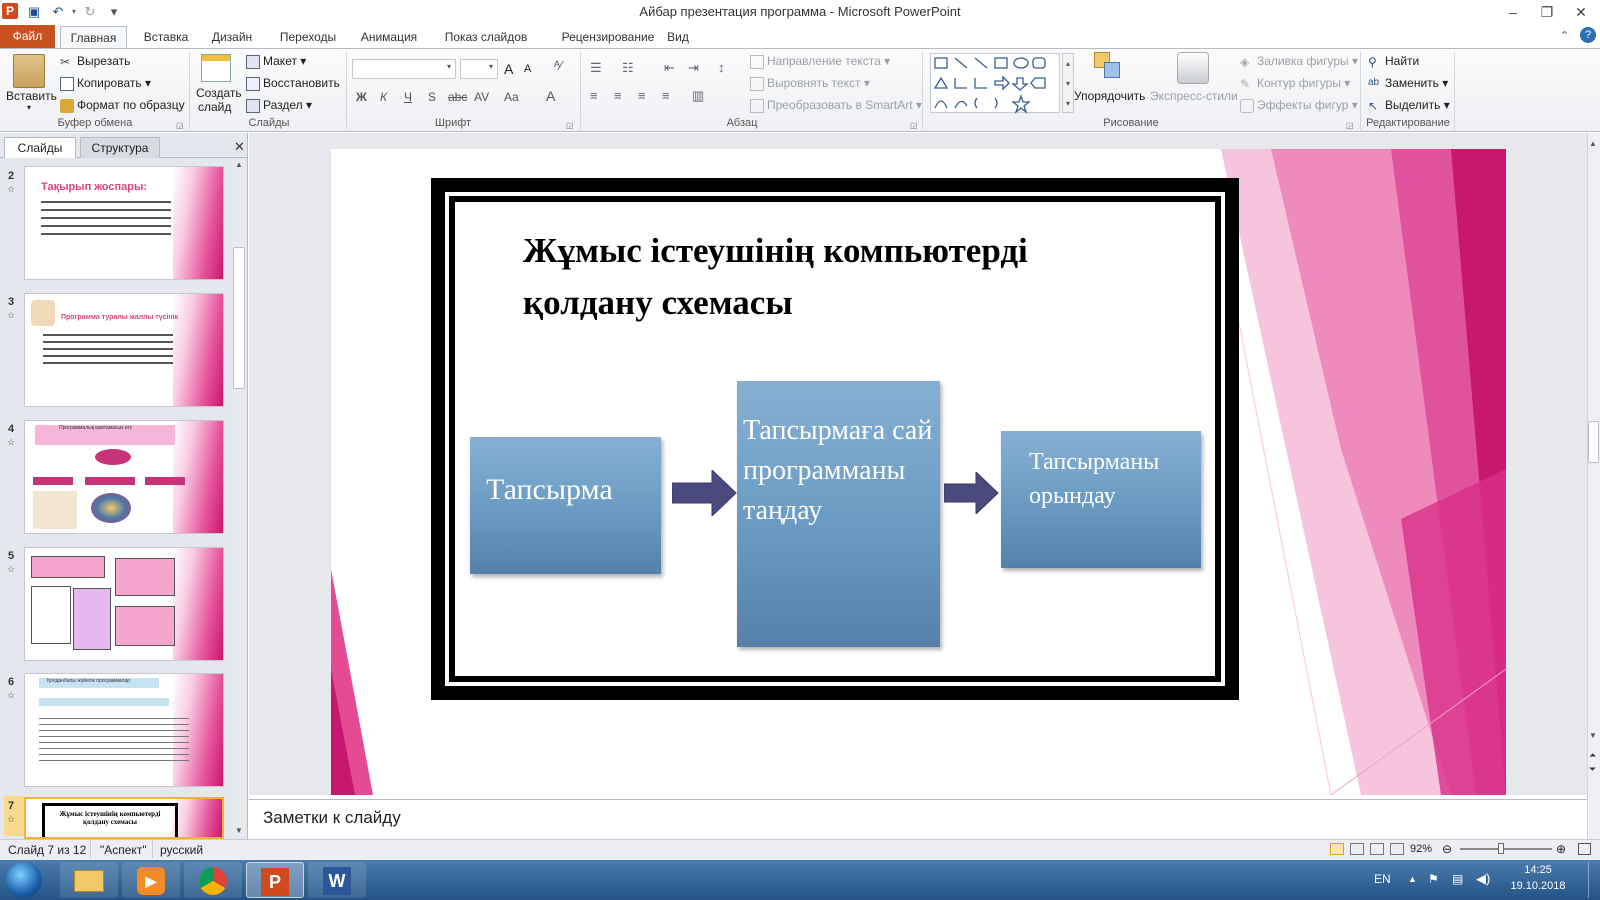 Image resolution: width=1600 pixels, height=900 pixels. Describe the element at coordinates (810, 83) in the screenshot. I see `align-text-button: Выровнять текст ▾` at that location.